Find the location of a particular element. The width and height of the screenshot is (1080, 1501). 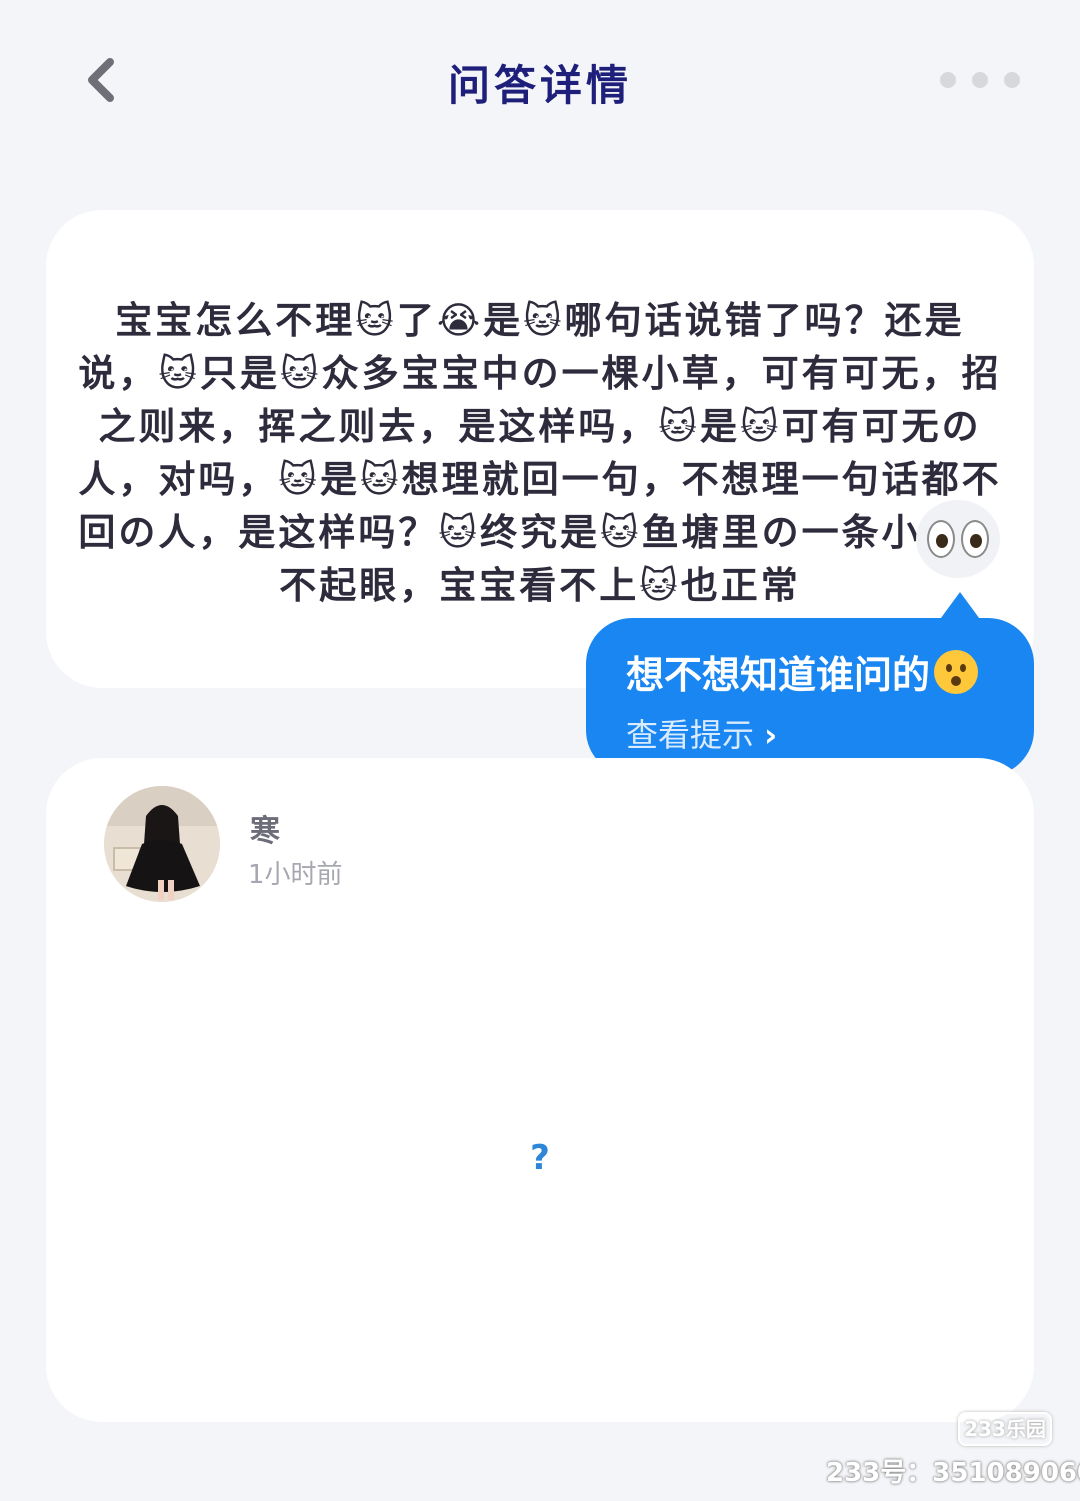

hushed-face-emoji-icon is located at coordinates (956, 672).